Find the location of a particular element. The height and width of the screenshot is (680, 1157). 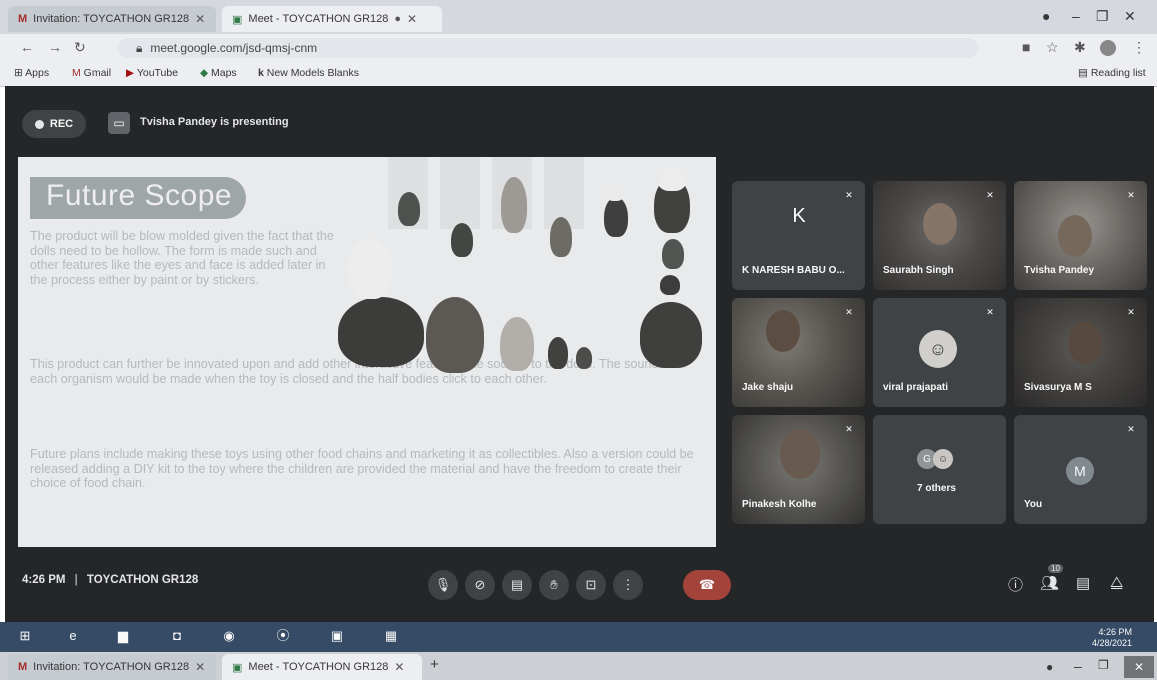

drive-icon: ▣ is located at coordinates (337, 636).